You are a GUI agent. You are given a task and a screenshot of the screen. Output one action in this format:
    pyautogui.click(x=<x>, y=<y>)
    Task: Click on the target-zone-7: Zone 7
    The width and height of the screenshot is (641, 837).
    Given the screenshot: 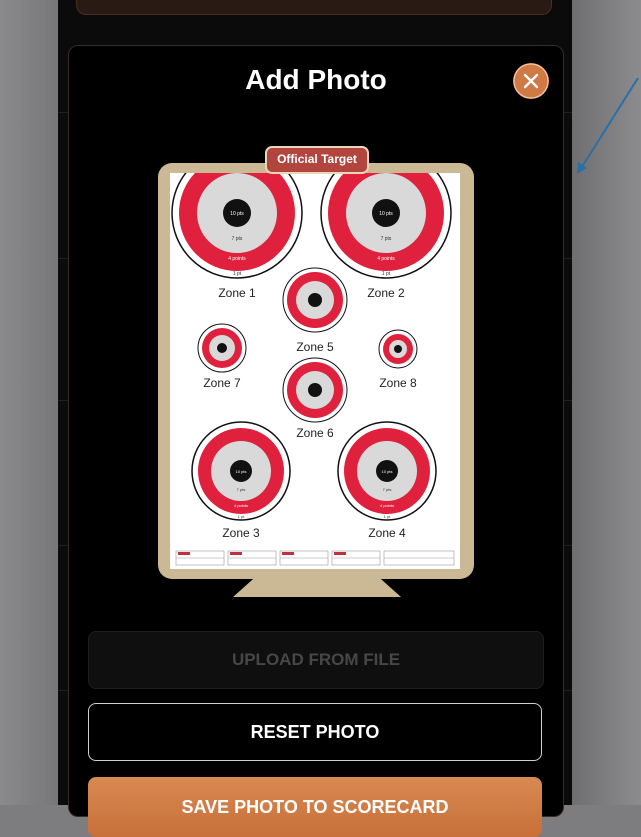 What is the action you would take?
    pyautogui.click(x=222, y=356)
    